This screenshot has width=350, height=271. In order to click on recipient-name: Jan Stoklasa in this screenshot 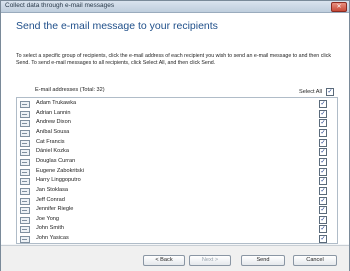, I will do `click(52, 189)`.